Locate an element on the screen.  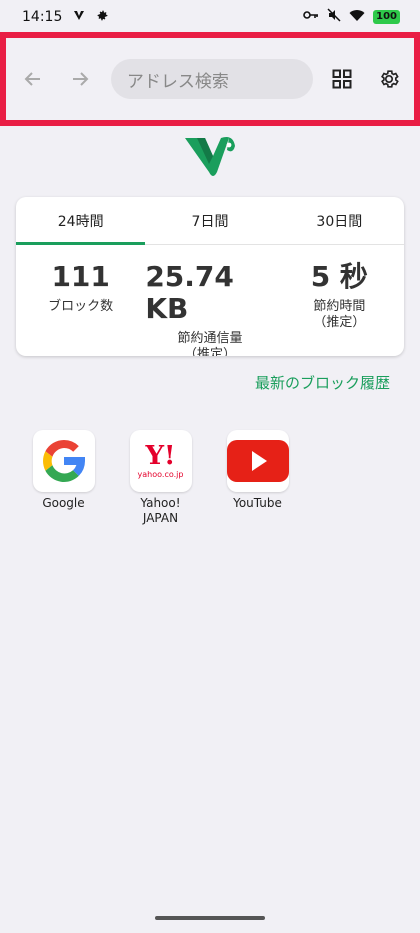
shortcut-yahoo-japan: Y! yahoo.co.jp Yahoo! JAPAN is located at coordinates (160, 478).